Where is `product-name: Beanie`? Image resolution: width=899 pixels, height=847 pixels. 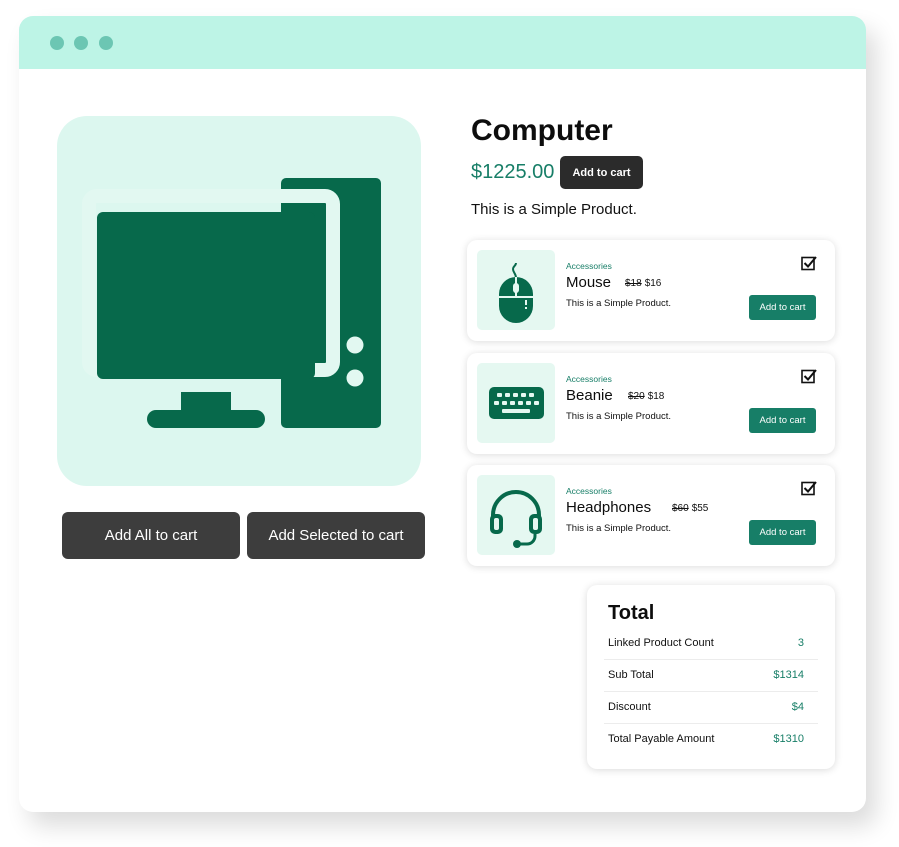
product-name: Beanie is located at coordinates (589, 395).